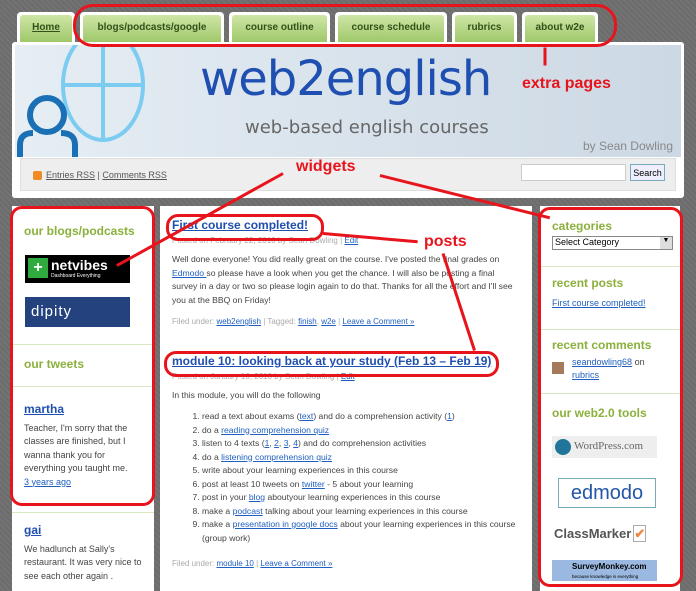  Describe the element at coordinates (362, 443) in the screenshot. I see `task-text: ) and do comprehension activities` at that location.